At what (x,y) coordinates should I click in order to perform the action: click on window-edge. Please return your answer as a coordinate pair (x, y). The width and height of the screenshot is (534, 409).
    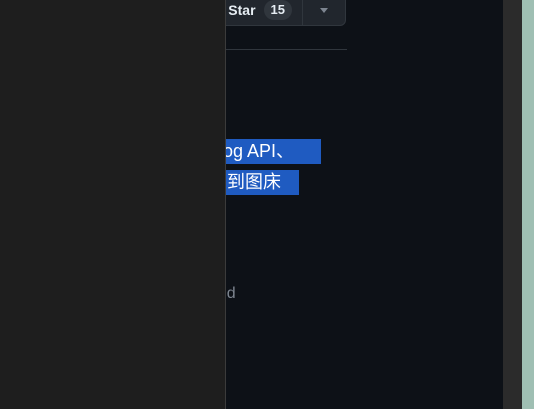
    Looking at the image, I should click on (528, 204).